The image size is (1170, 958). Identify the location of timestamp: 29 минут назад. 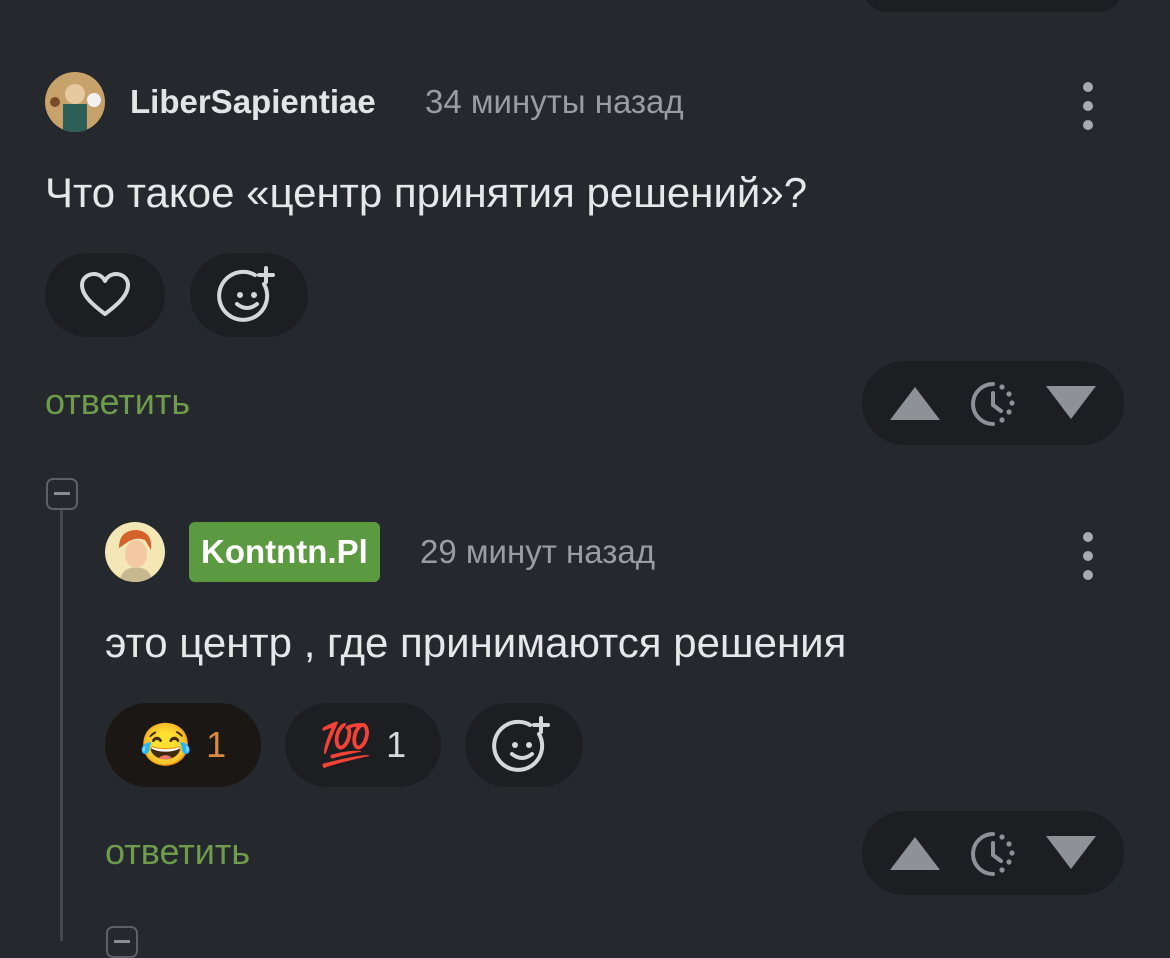
(537, 551).